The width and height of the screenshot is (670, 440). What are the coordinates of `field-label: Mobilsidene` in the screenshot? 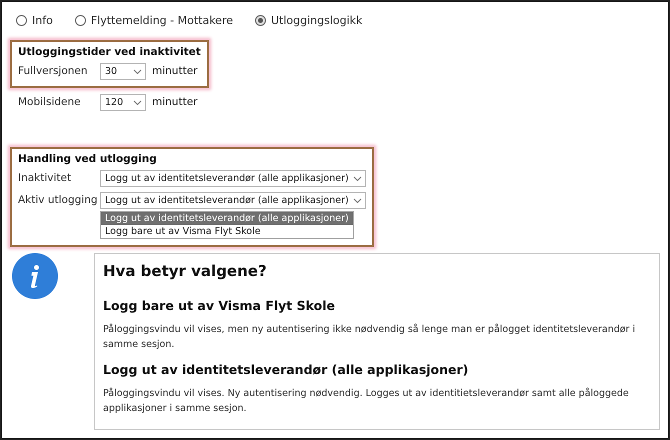 It's located at (50, 101).